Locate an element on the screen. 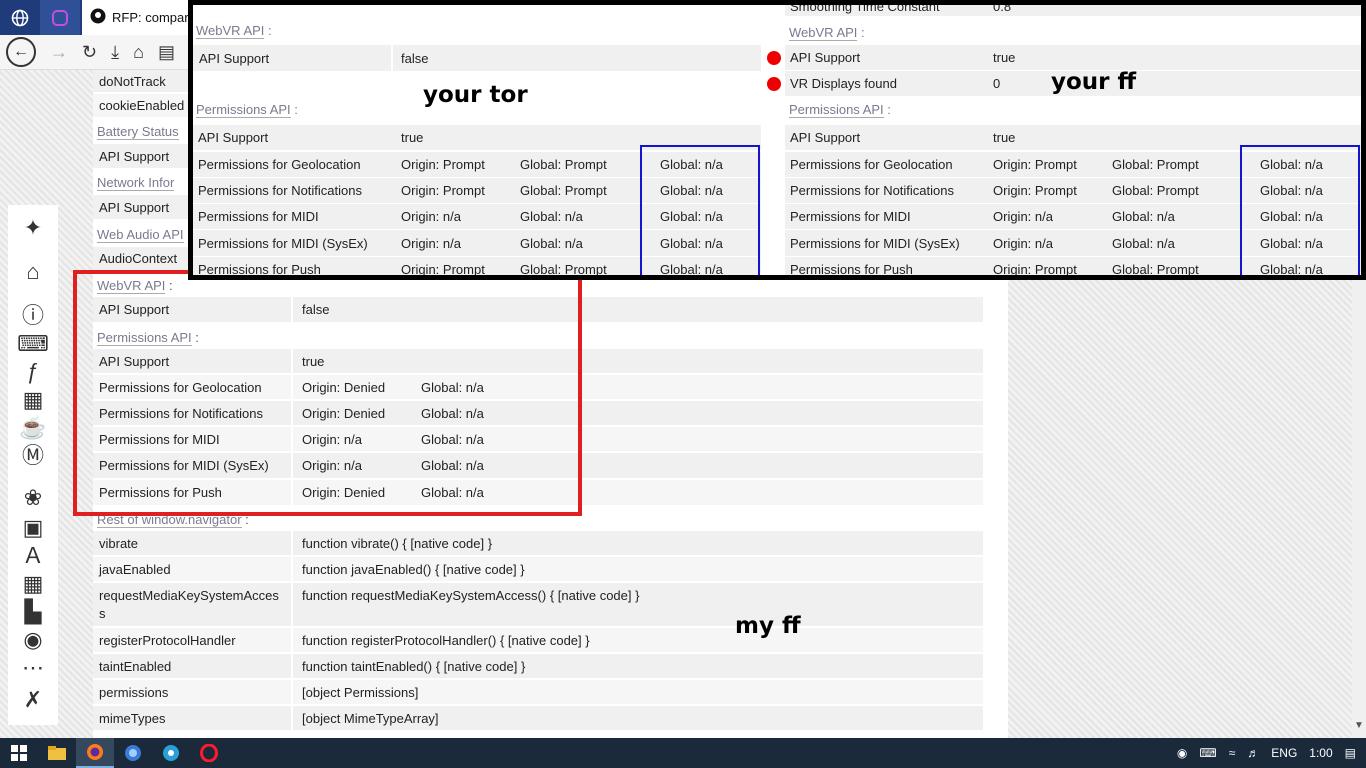  forward-icon: → is located at coordinates (59, 52).